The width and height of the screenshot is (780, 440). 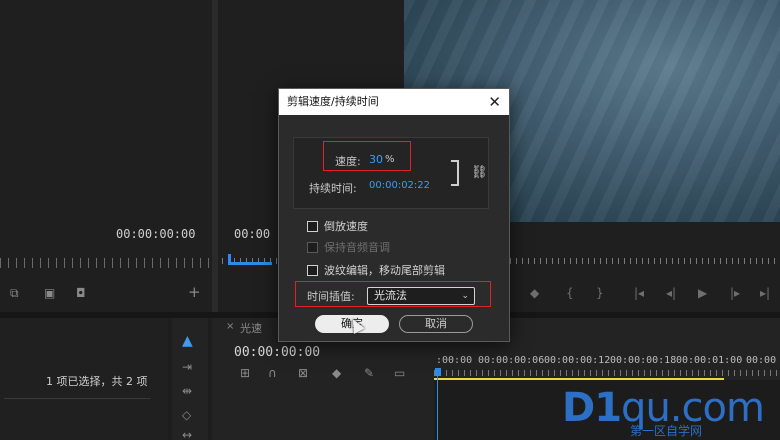 What do you see at coordinates (607, 373) in the screenshot?
I see `sequence-time-ruler` at bounding box center [607, 373].